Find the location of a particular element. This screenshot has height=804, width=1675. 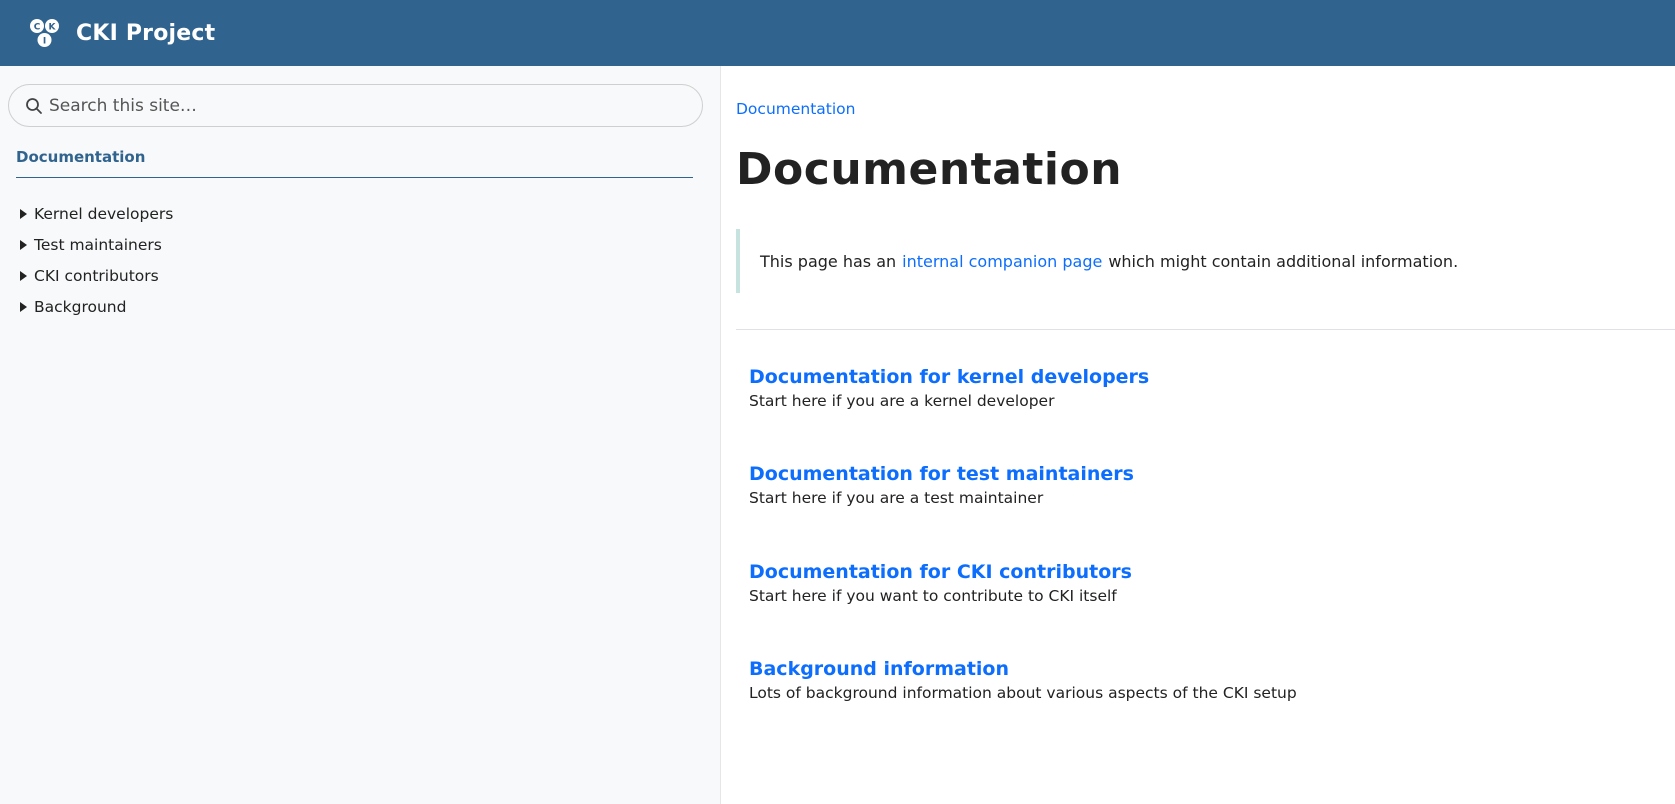

svg-text: K is located at coordinates (53, 28).